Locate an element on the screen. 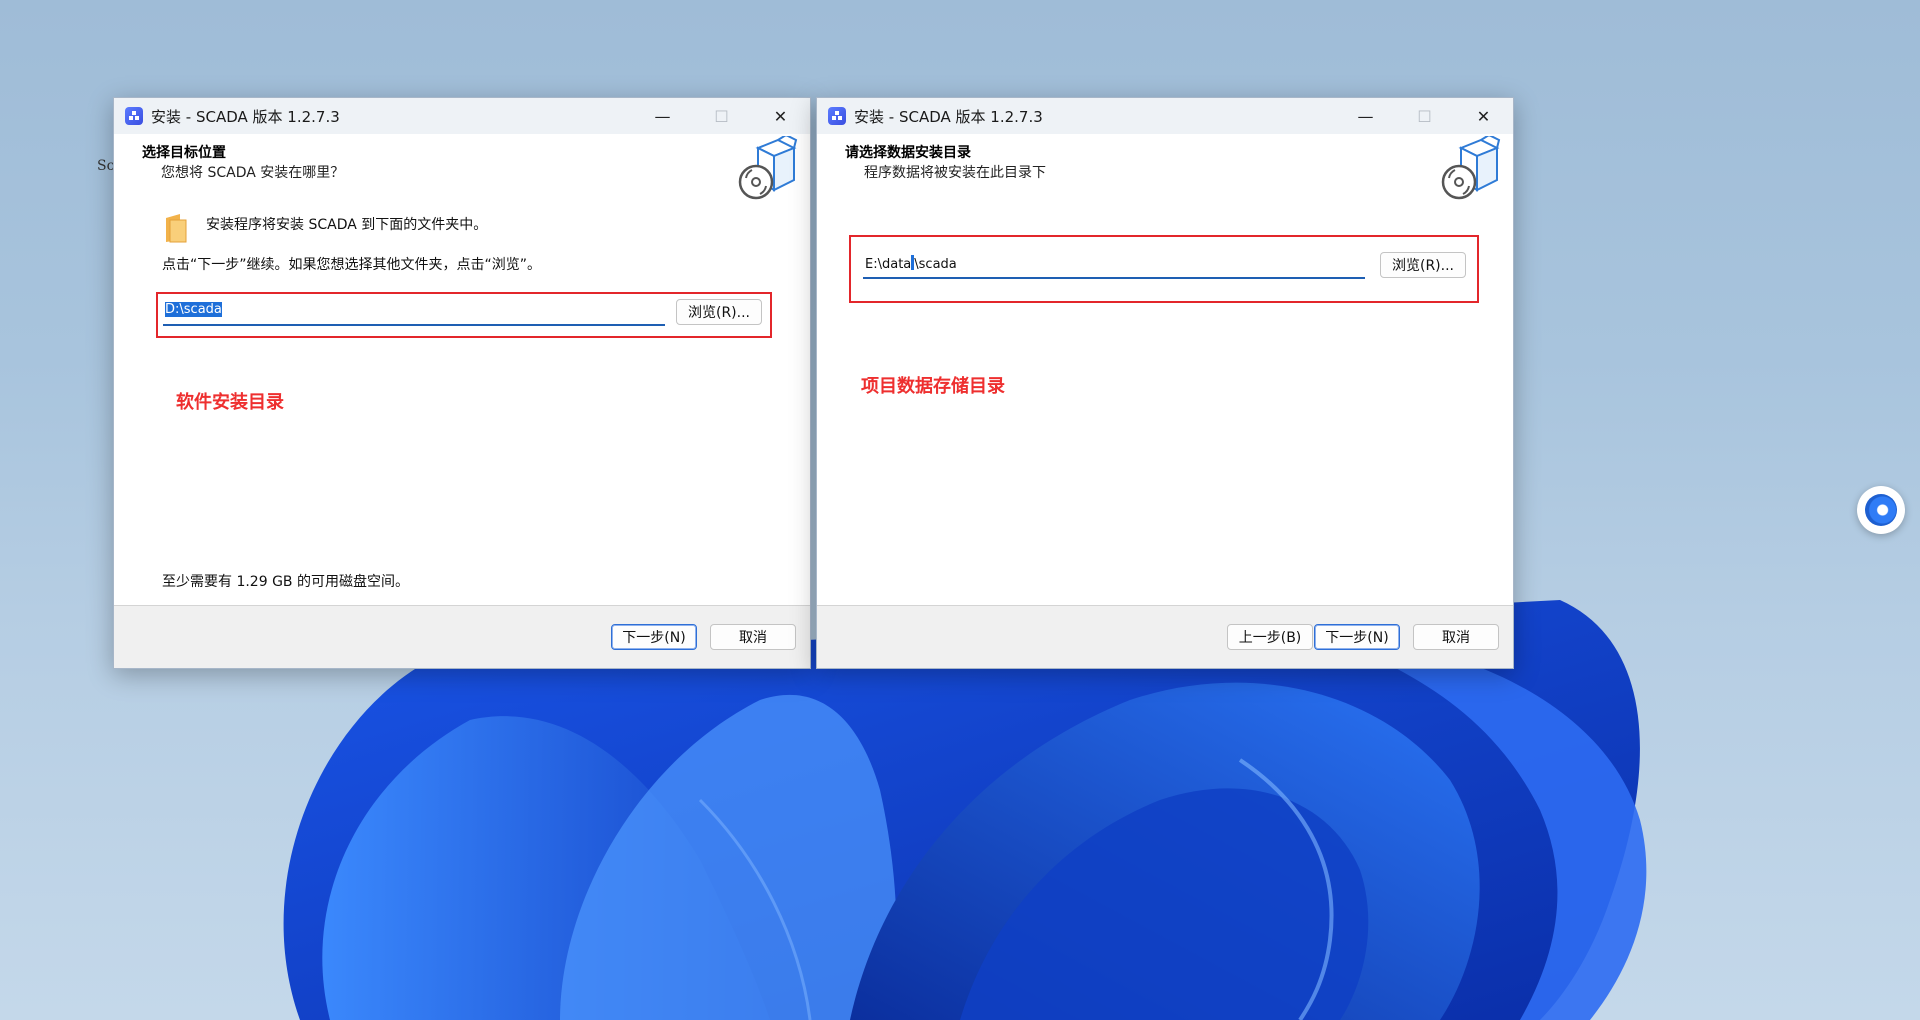  header-subtitle: 您想将 SCADA 安装在哪里？ is located at coordinates (253, 173).